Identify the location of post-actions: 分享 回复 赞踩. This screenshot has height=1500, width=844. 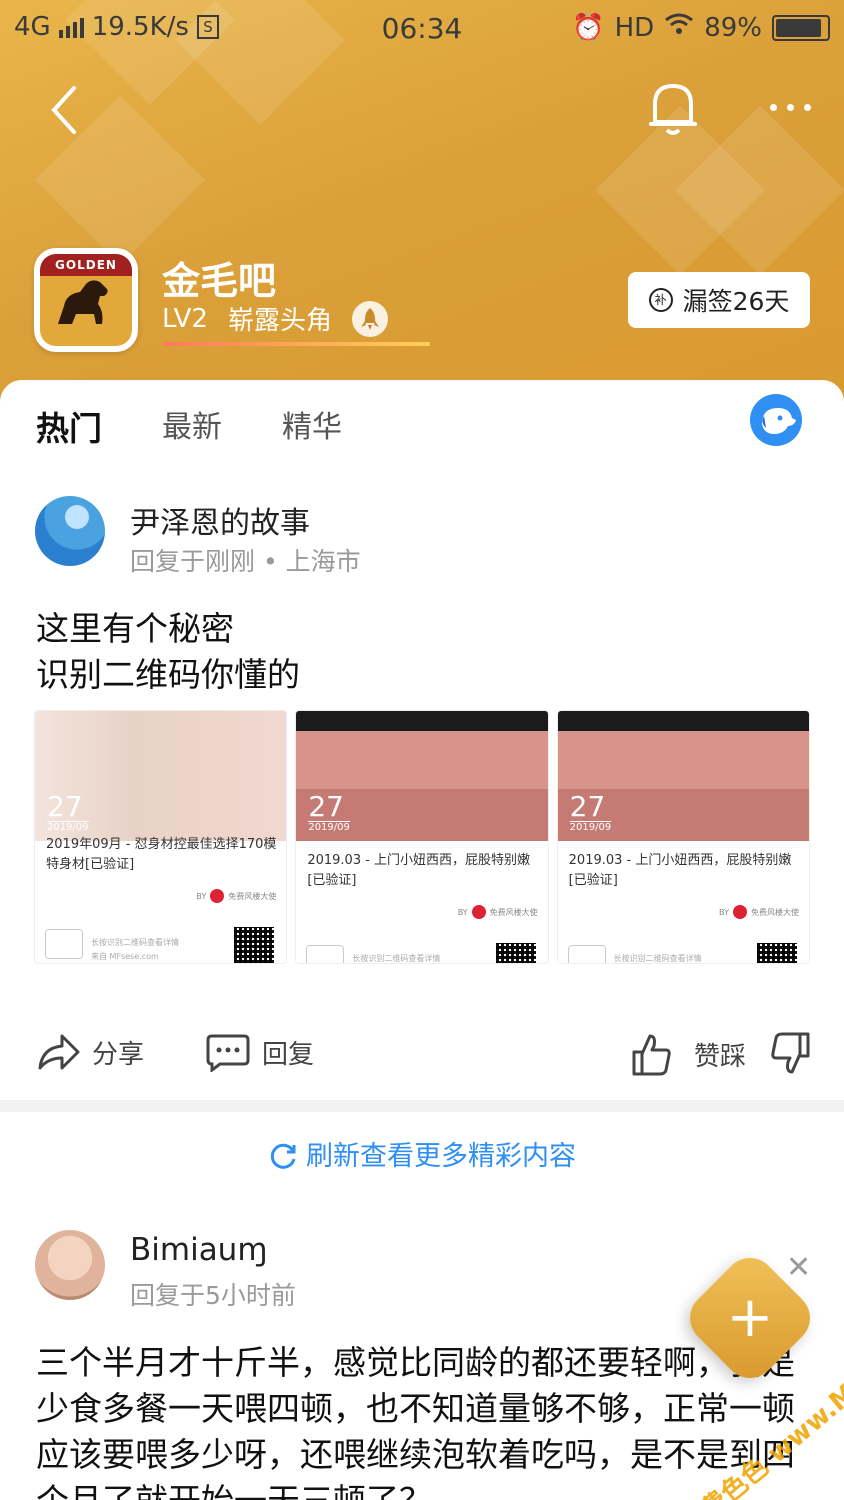
(422, 1055).